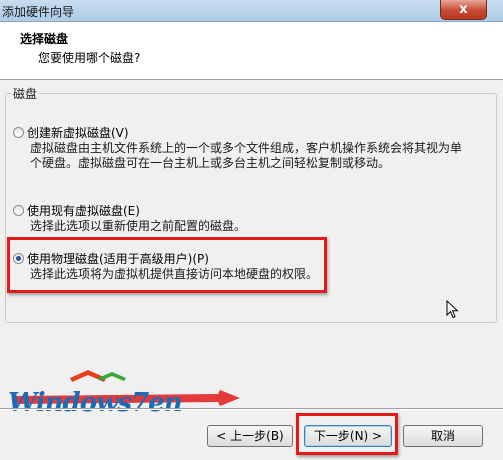  What do you see at coordinates (83, 211) in the screenshot?
I see `option-label: 使用现有虚拟磁盘(E)` at bounding box center [83, 211].